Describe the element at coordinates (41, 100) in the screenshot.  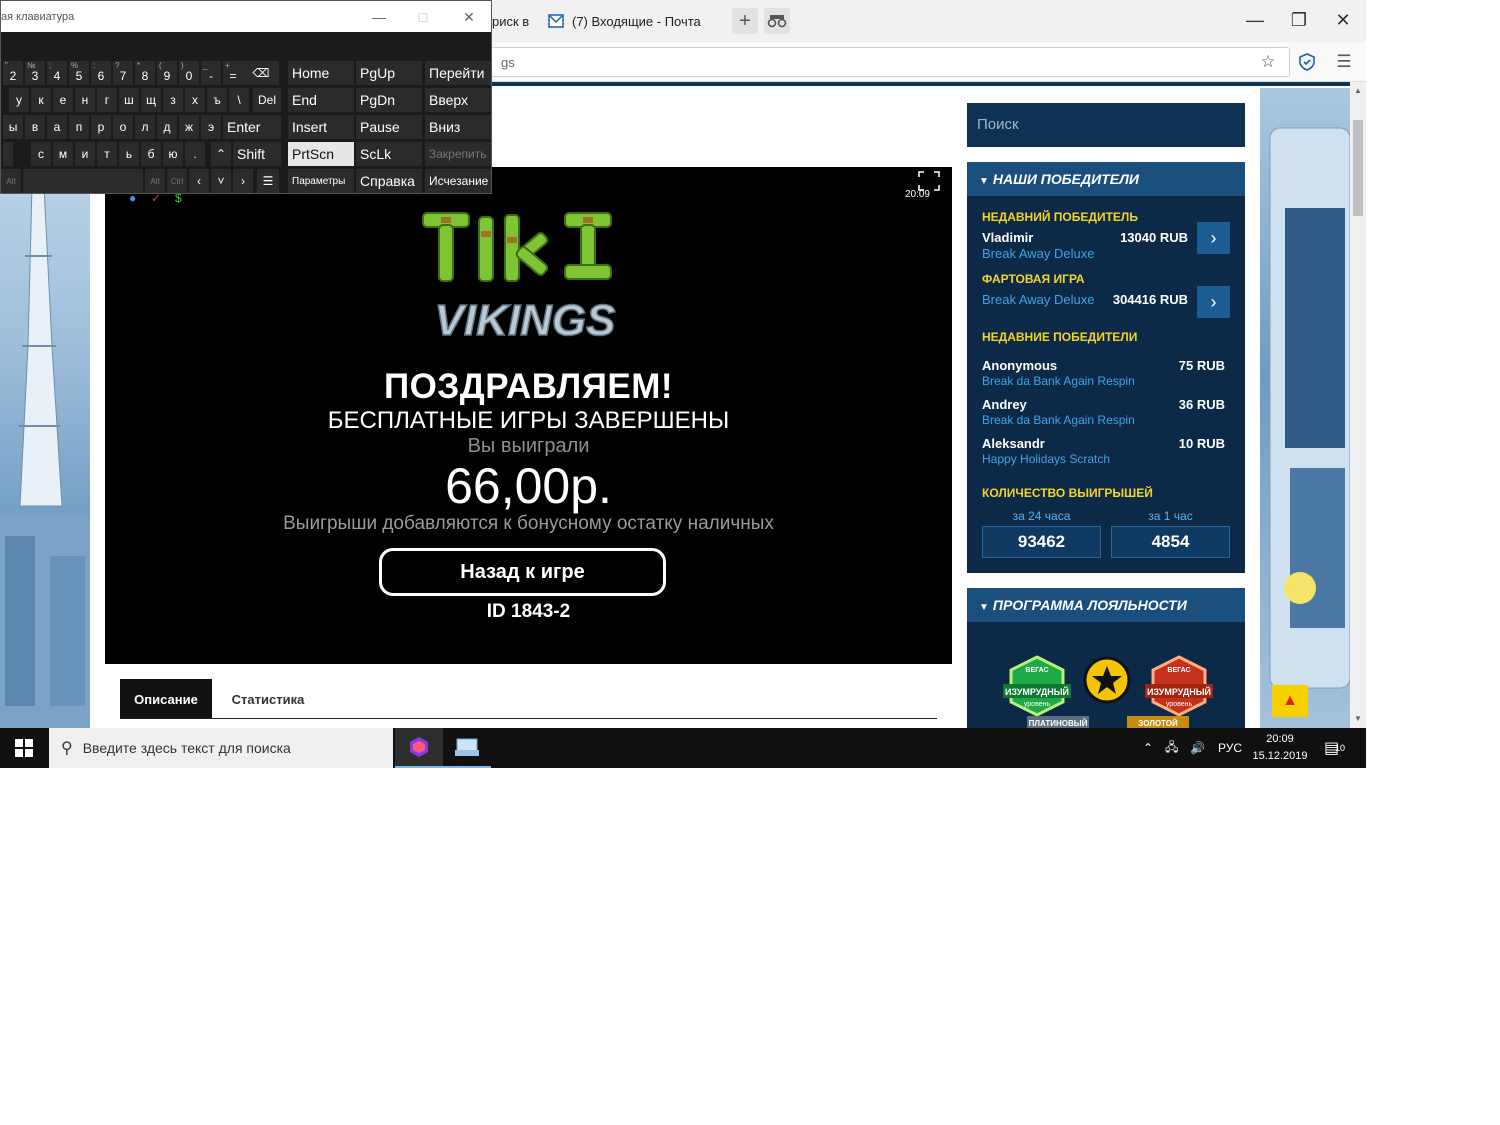
I see `key-letter: к` at that location.